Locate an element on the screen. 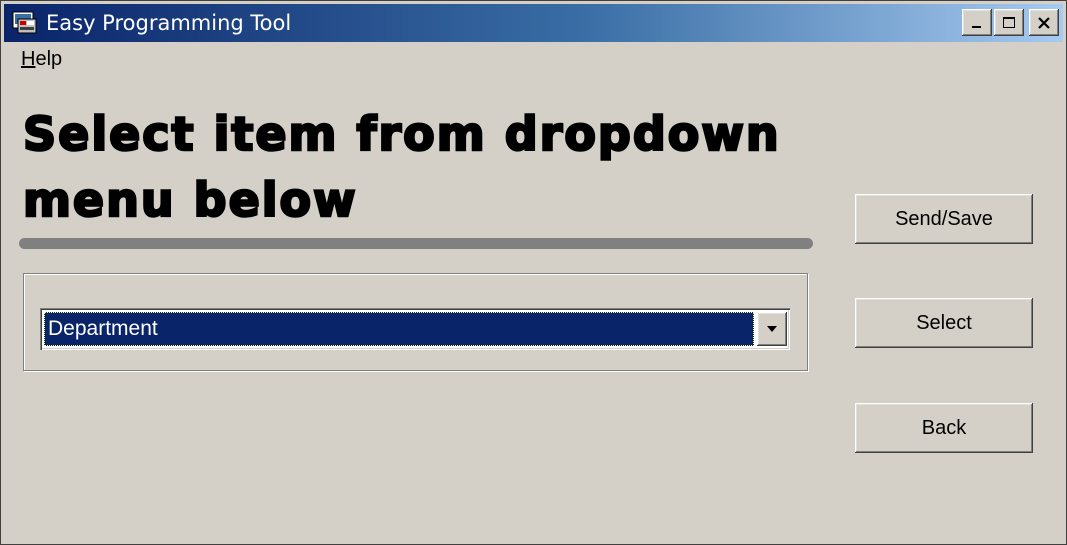  heading-line-1: Select item from dropdown is located at coordinates (401, 134).